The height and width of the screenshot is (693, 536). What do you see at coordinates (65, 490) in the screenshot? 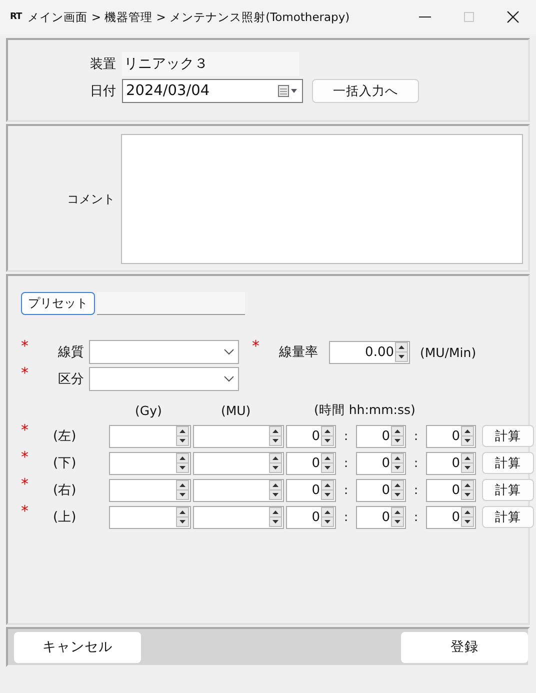
I see `direction-label: (右)` at bounding box center [65, 490].